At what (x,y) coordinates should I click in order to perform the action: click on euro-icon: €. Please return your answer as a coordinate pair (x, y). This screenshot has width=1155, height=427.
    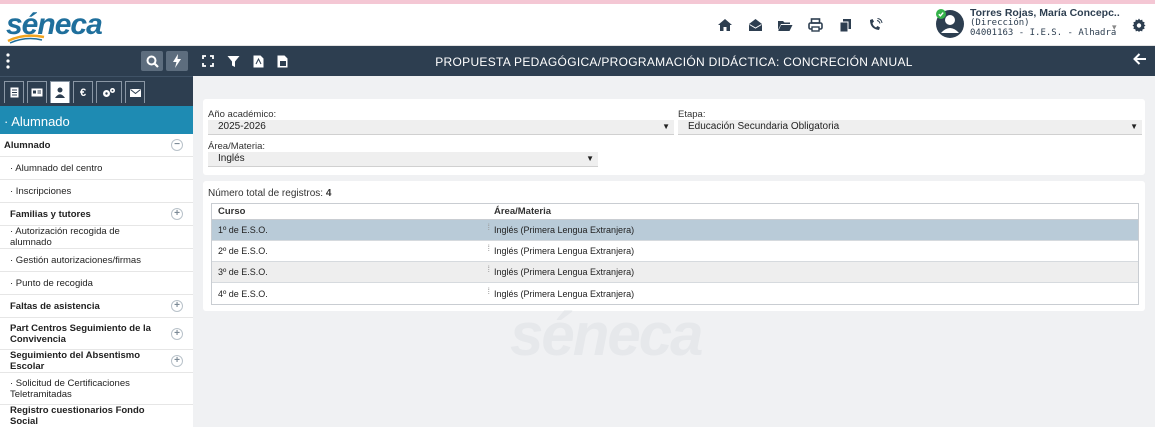
    Looking at the image, I should click on (83, 92).